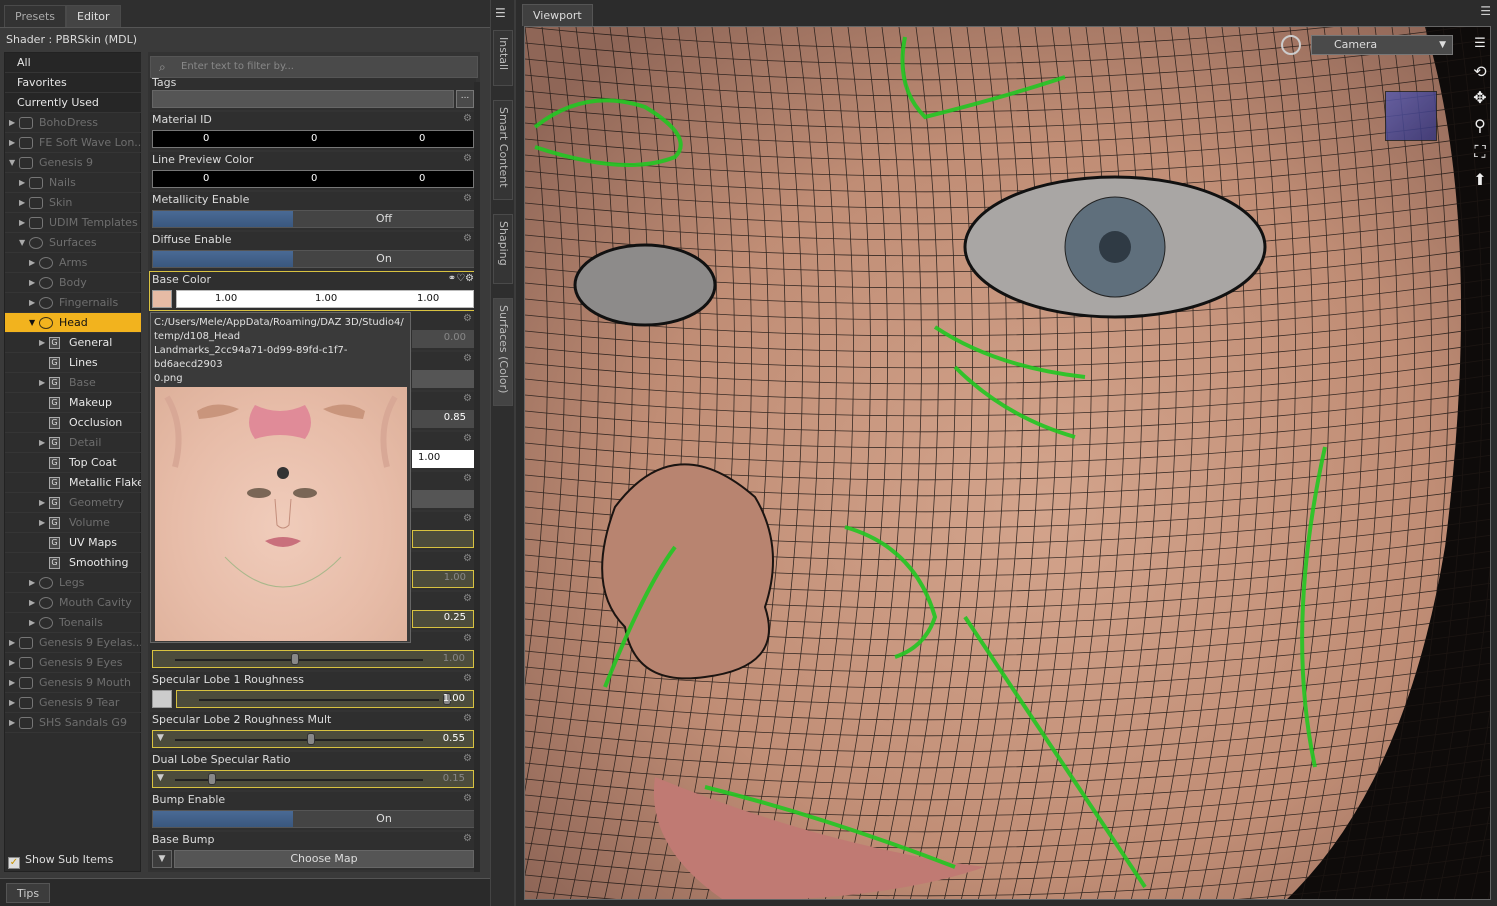 This screenshot has width=1497, height=906. What do you see at coordinates (73, 503) in the screenshot?
I see `tree-item: ▶ G Geometry` at bounding box center [73, 503].